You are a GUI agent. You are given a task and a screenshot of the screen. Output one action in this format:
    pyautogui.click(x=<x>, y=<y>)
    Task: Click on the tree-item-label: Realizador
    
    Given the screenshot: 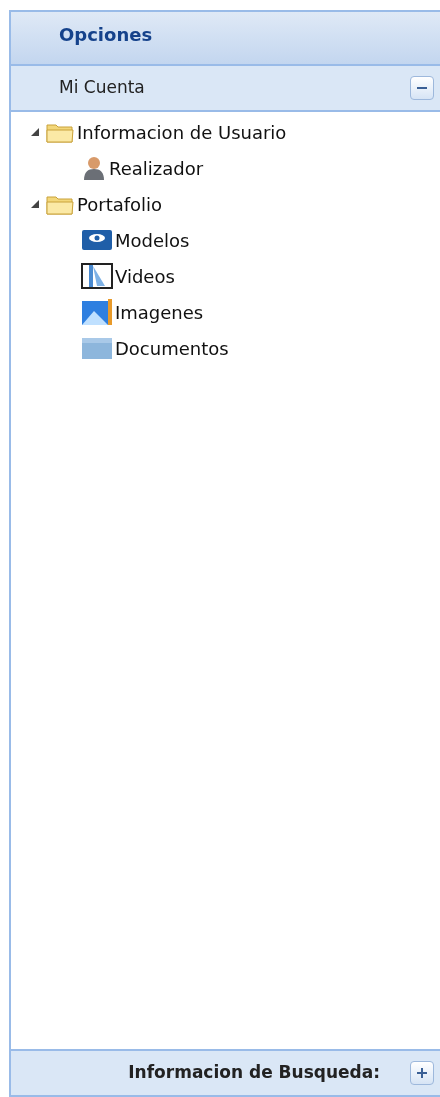 What is the action you would take?
    pyautogui.click(x=156, y=168)
    